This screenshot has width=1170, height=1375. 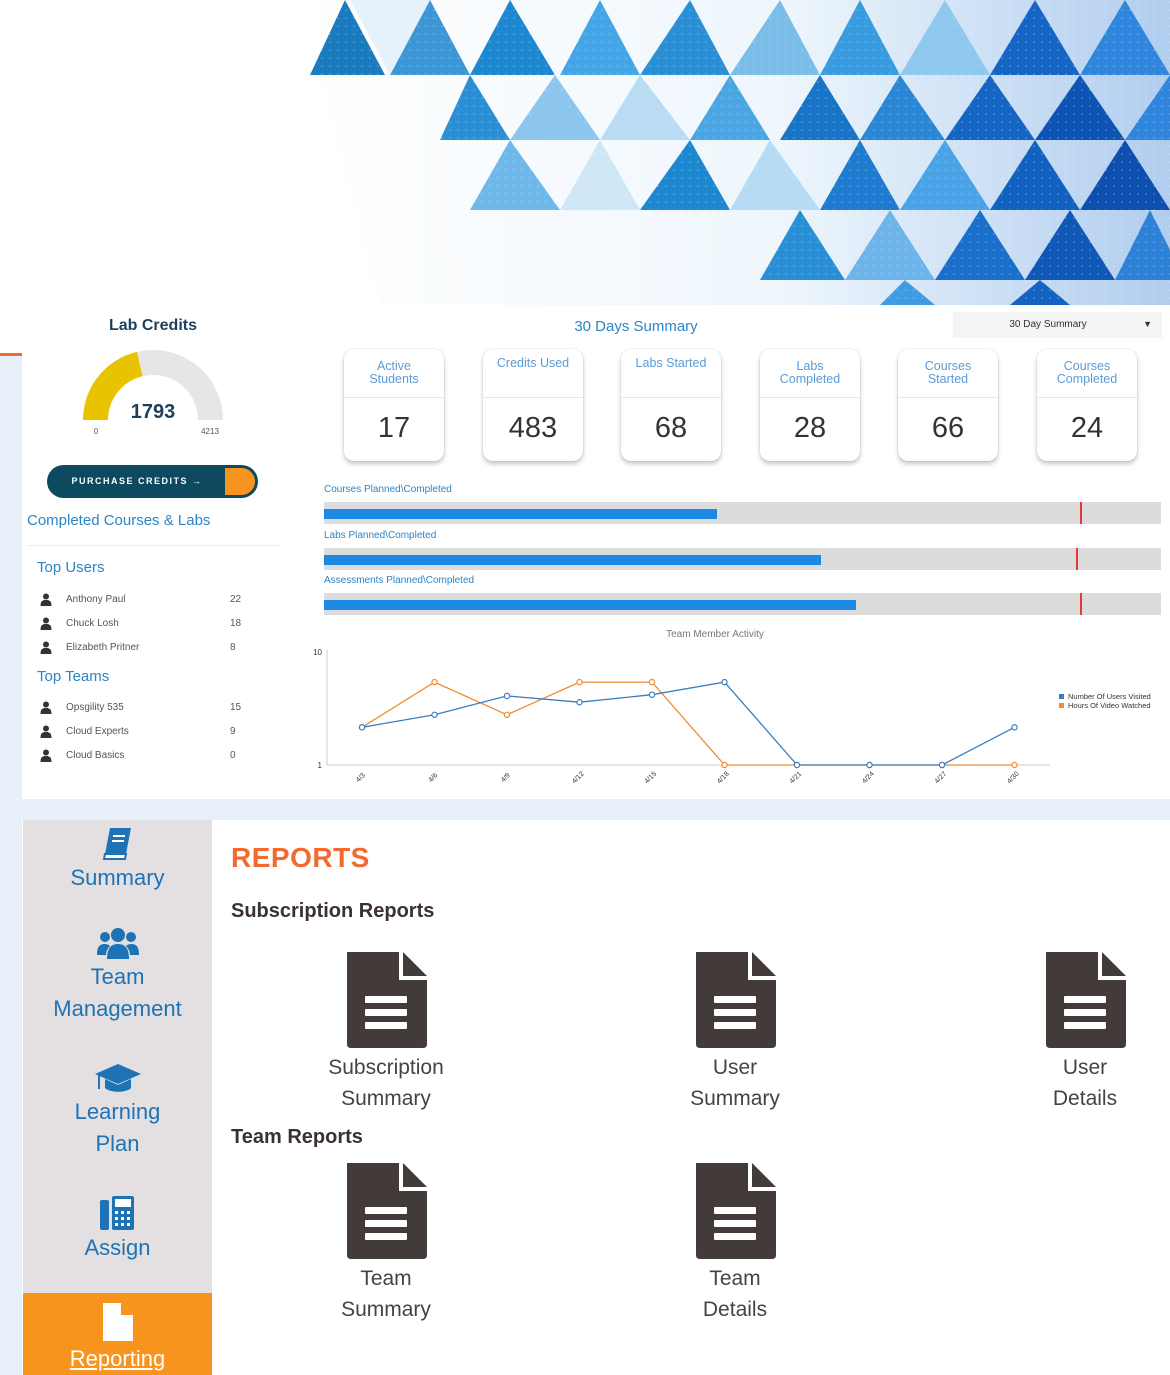 I want to click on sidebar-label: Learning, so click(x=117, y=1111).